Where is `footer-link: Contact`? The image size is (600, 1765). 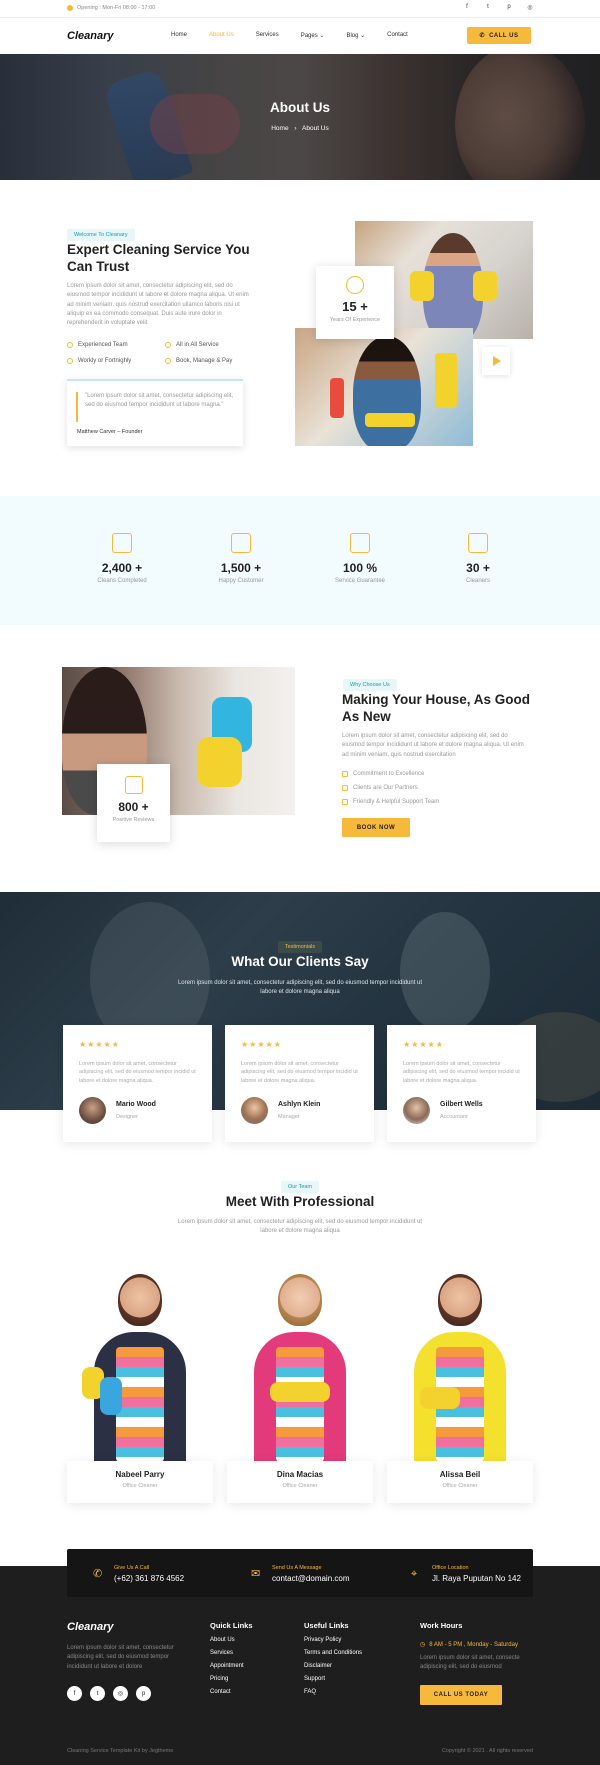 footer-link: Contact is located at coordinates (231, 1692).